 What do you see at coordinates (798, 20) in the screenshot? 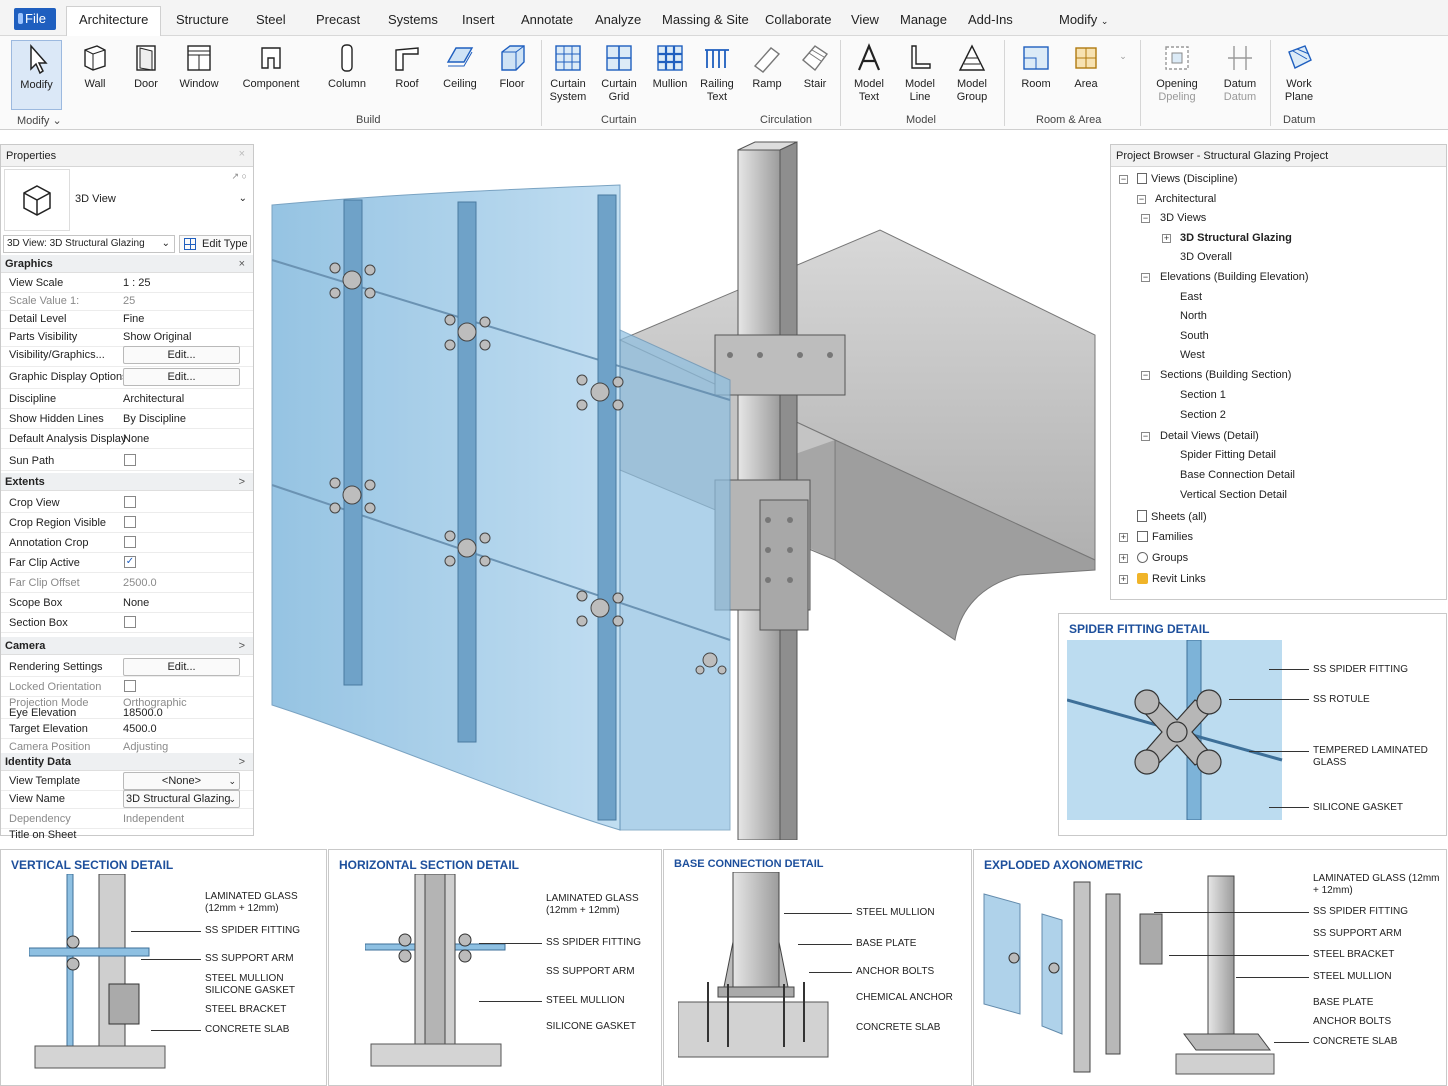
I see `tab-collaborate: Collaborate` at bounding box center [798, 20].